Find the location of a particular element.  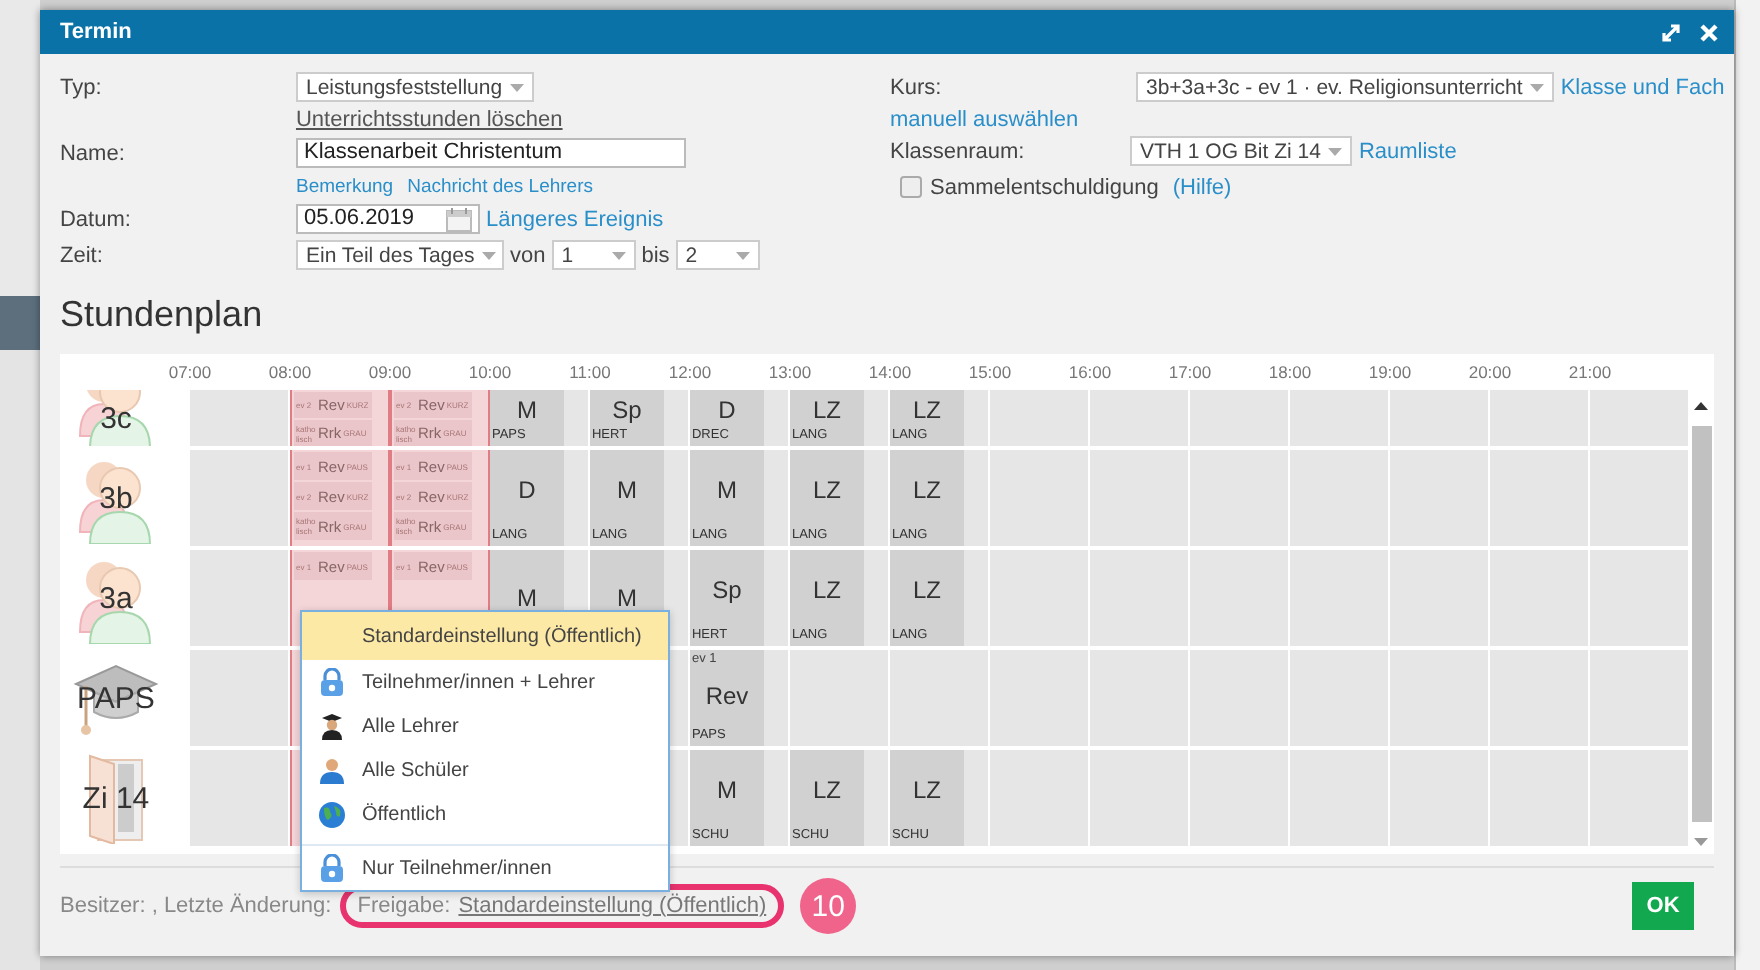

hour-label: 16:00 is located at coordinates (1090, 373).